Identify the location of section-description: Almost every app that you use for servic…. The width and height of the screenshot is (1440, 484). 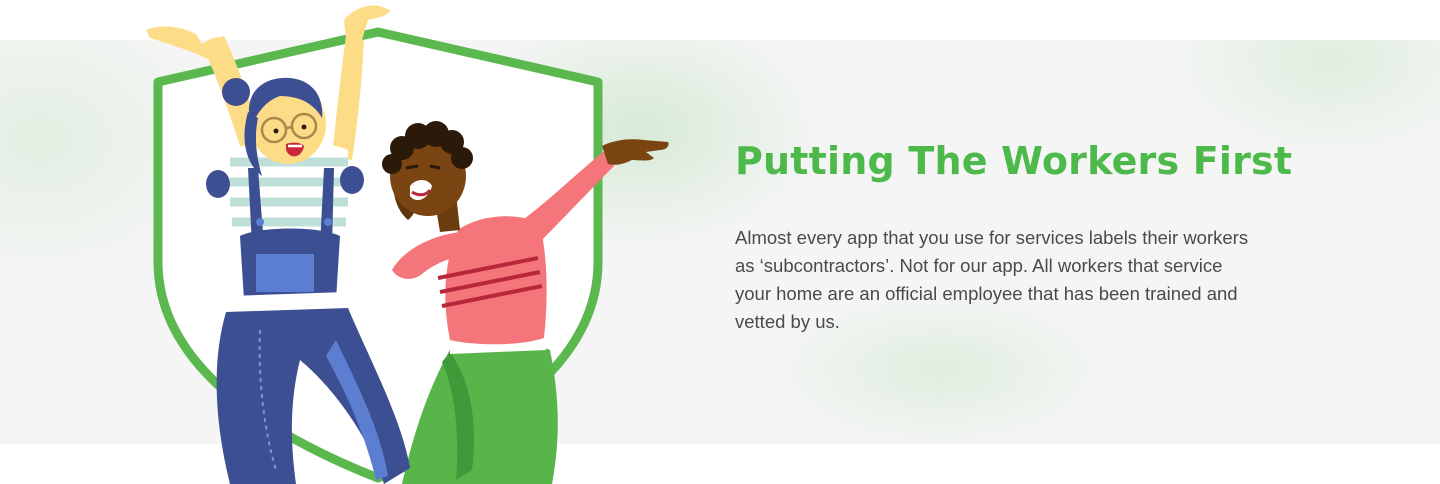
(992, 279).